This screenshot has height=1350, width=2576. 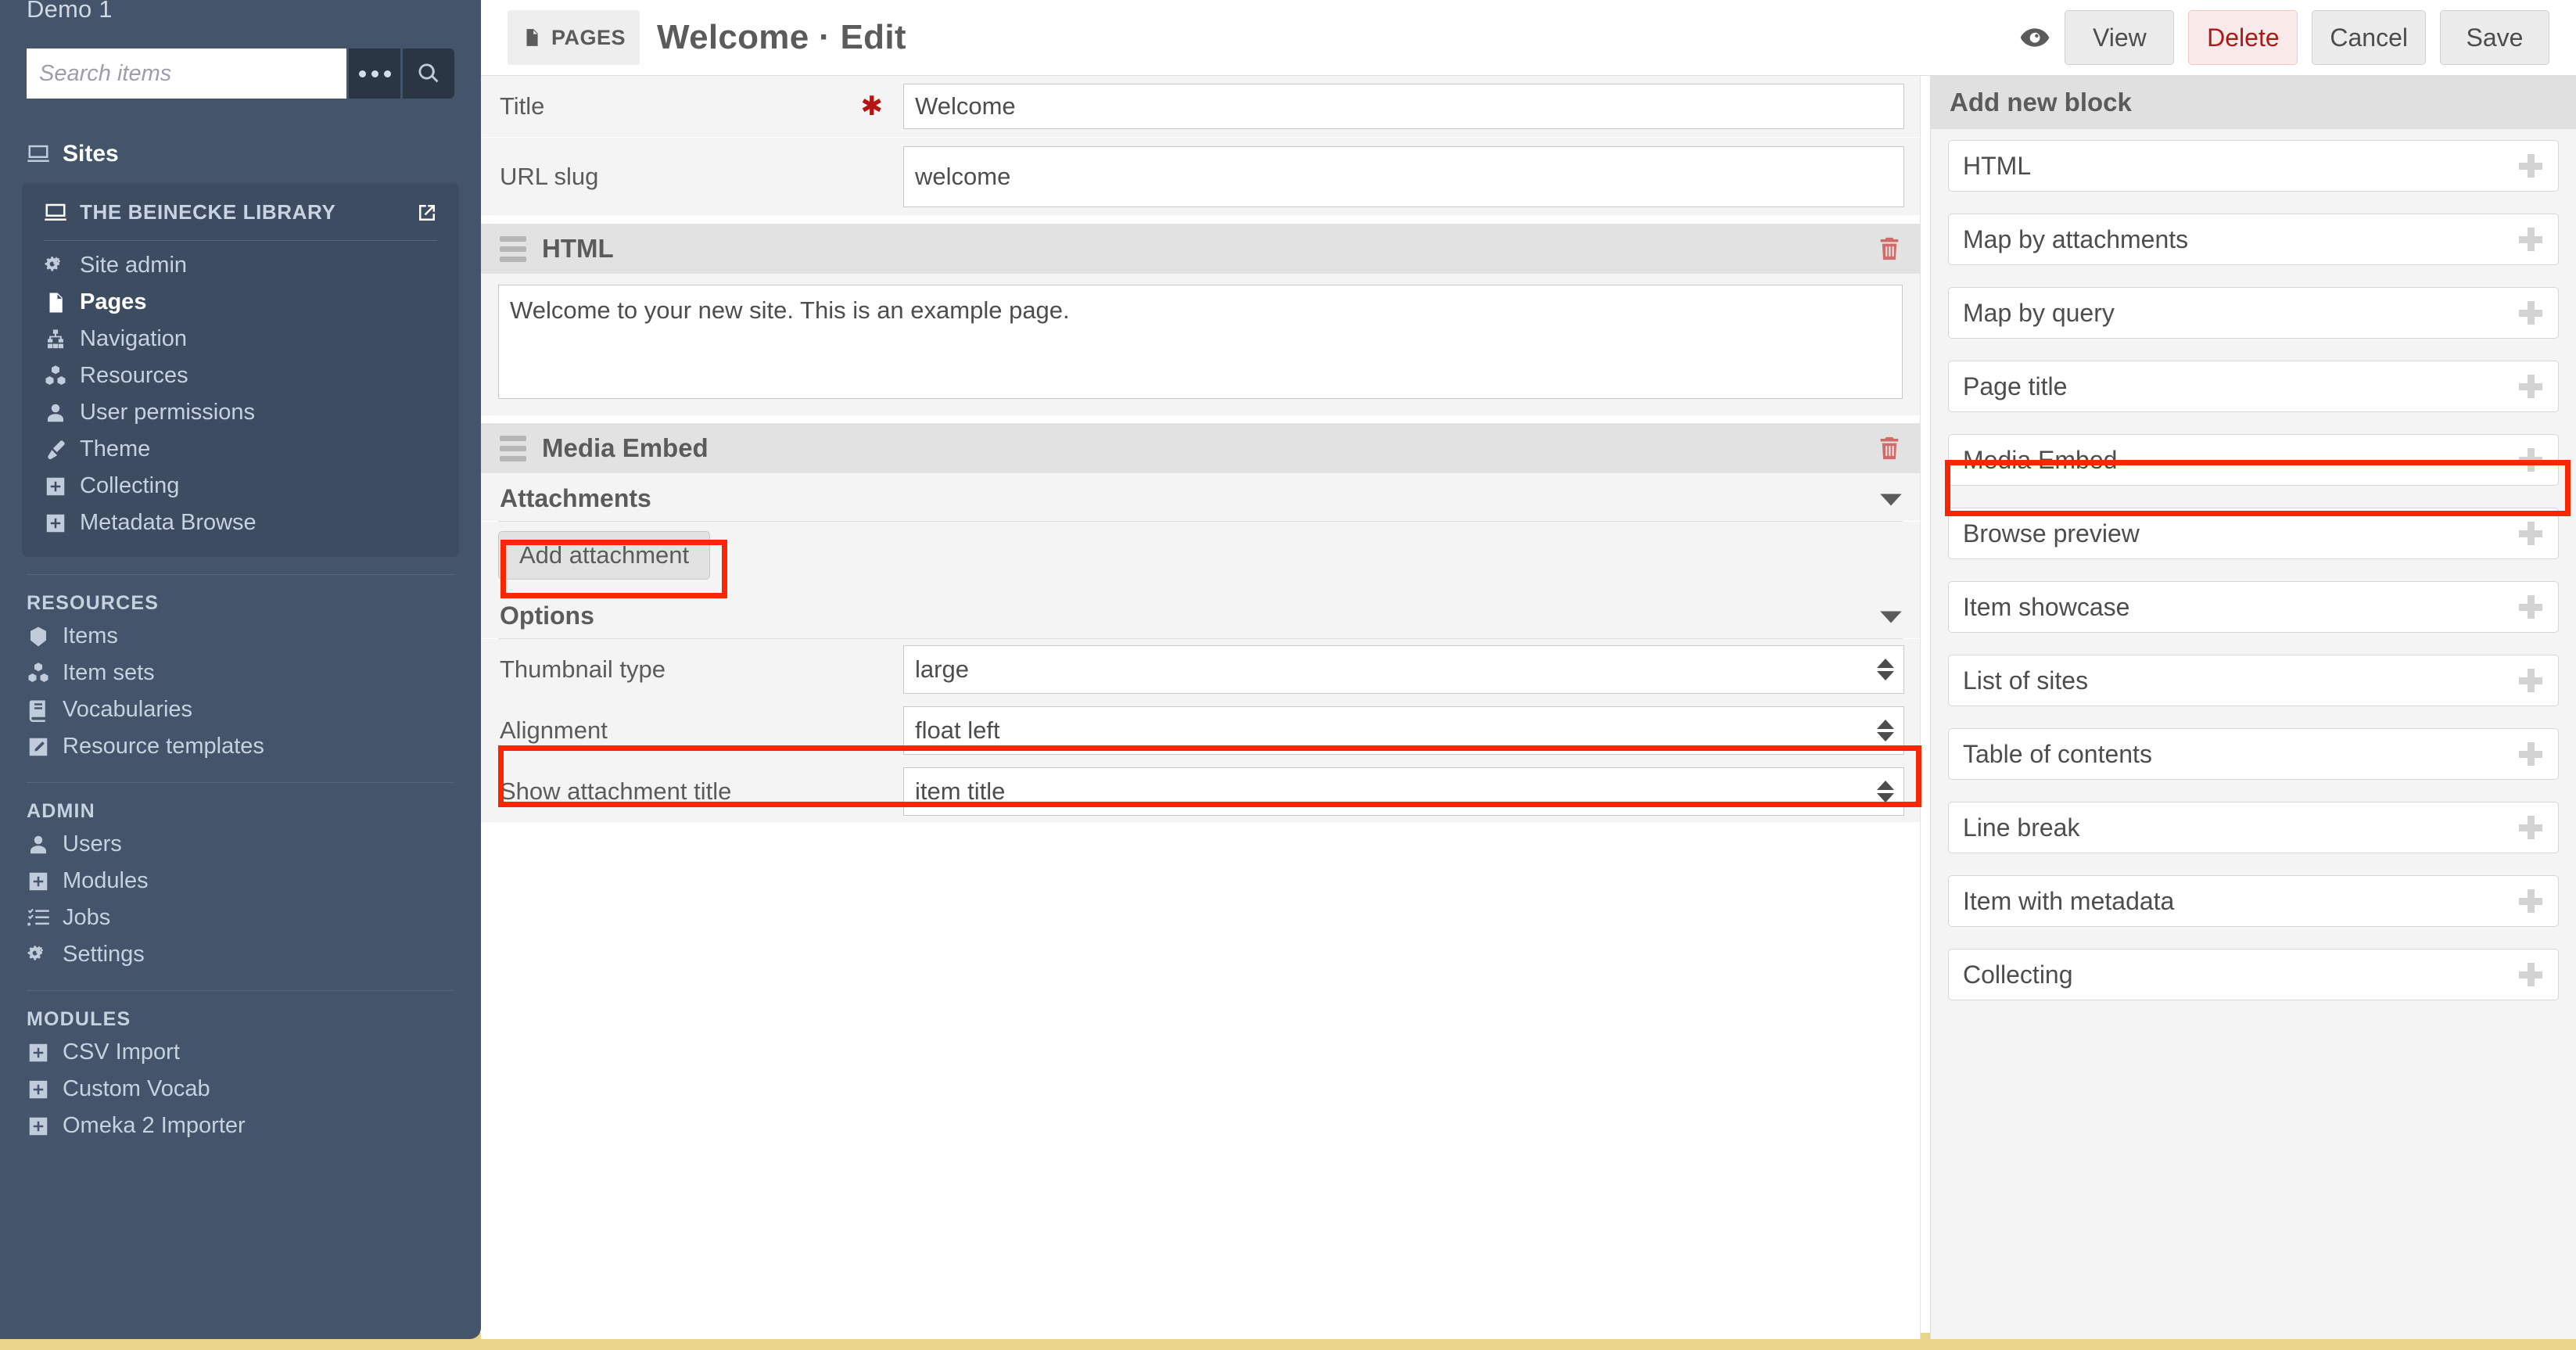 What do you see at coordinates (240, 673) in the screenshot?
I see `sidebar-item-item-sets: Item sets` at bounding box center [240, 673].